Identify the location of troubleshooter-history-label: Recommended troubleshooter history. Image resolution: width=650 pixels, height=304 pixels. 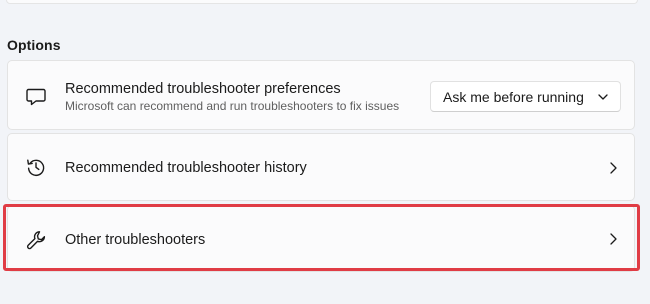
(186, 168).